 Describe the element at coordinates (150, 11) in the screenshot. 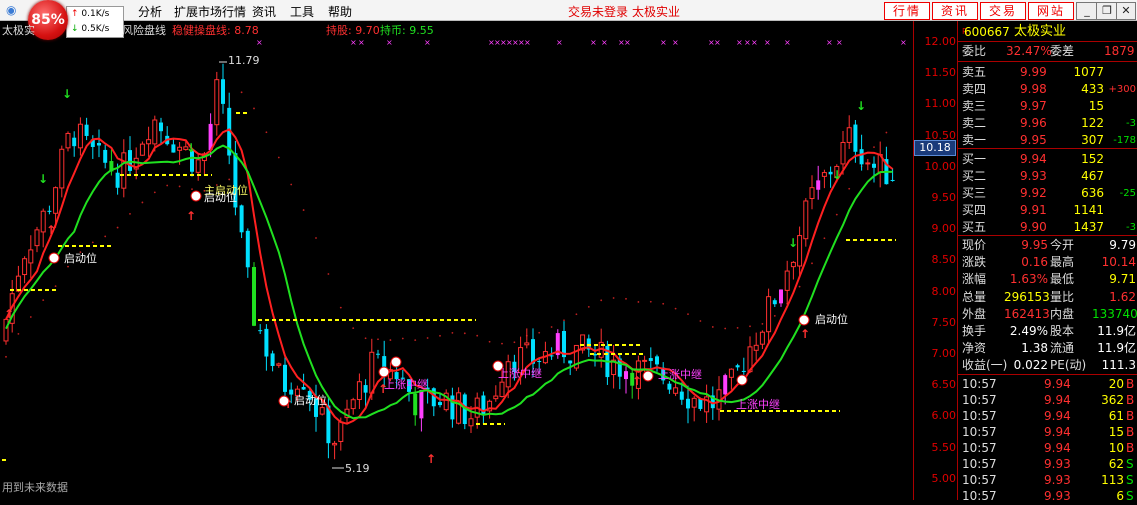

I see `menu-analysis: 分析` at that location.